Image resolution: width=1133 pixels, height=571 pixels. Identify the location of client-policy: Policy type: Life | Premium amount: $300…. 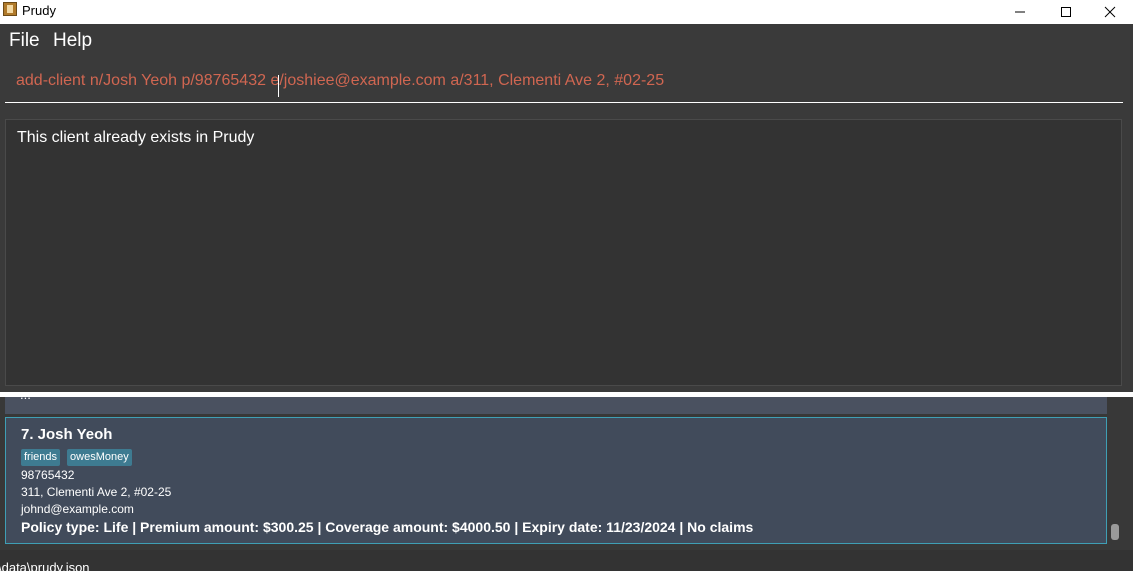
(387, 527).